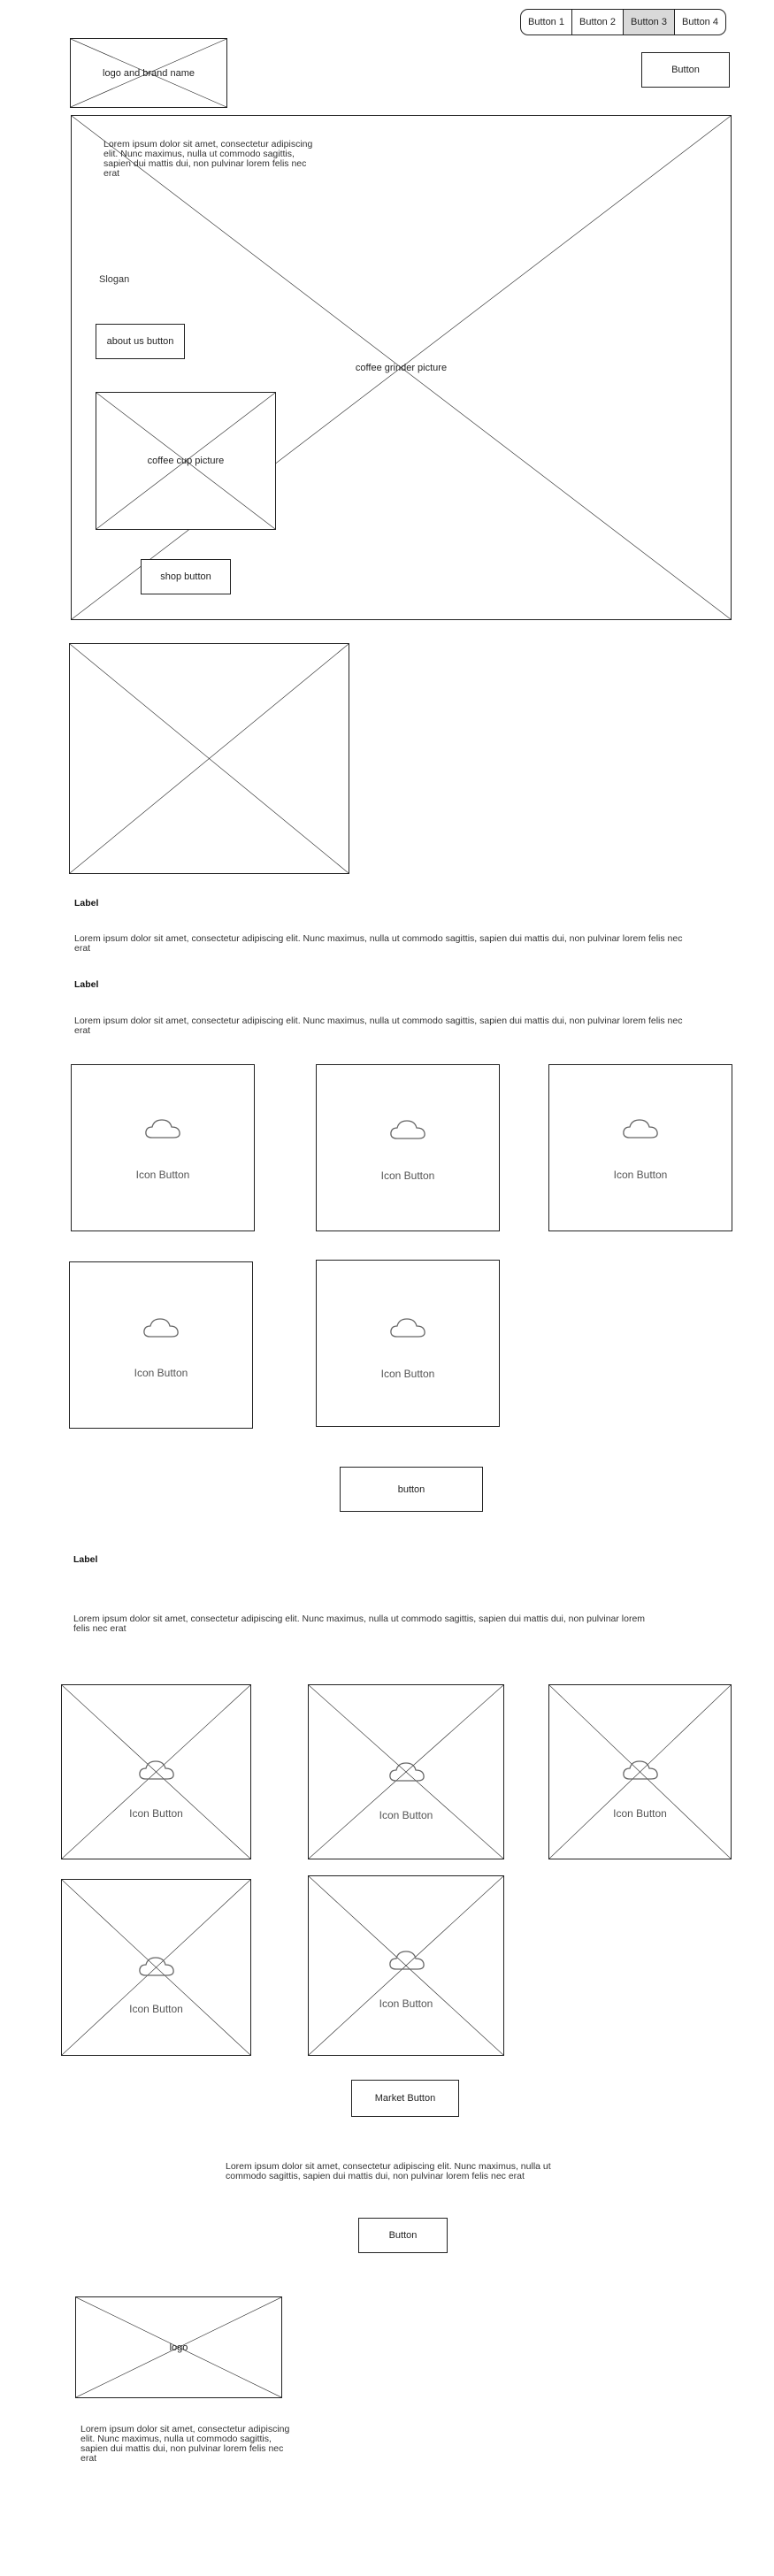 This screenshot has height=2576, width=774. I want to click on coffee-cup-picture: coffee cup picture, so click(186, 461).